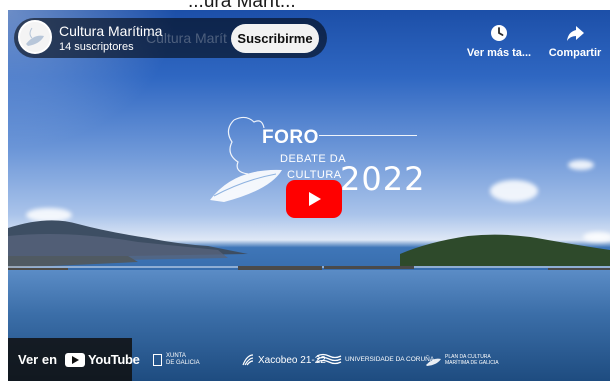  Describe the element at coordinates (183, 359) in the screenshot. I see `sponsor-xunta-label: XUNTA DE GALICIA` at that location.